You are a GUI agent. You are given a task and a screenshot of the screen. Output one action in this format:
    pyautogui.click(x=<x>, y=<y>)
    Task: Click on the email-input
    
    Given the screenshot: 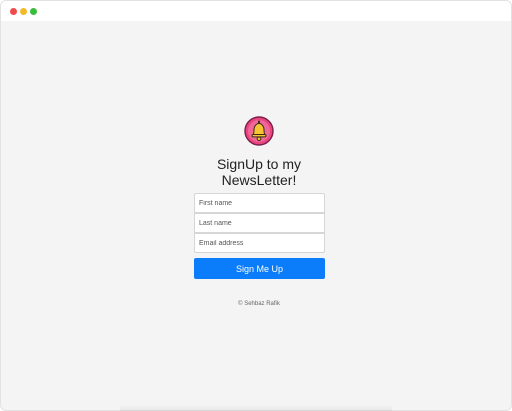 What is the action you would take?
    pyautogui.click(x=259, y=243)
    